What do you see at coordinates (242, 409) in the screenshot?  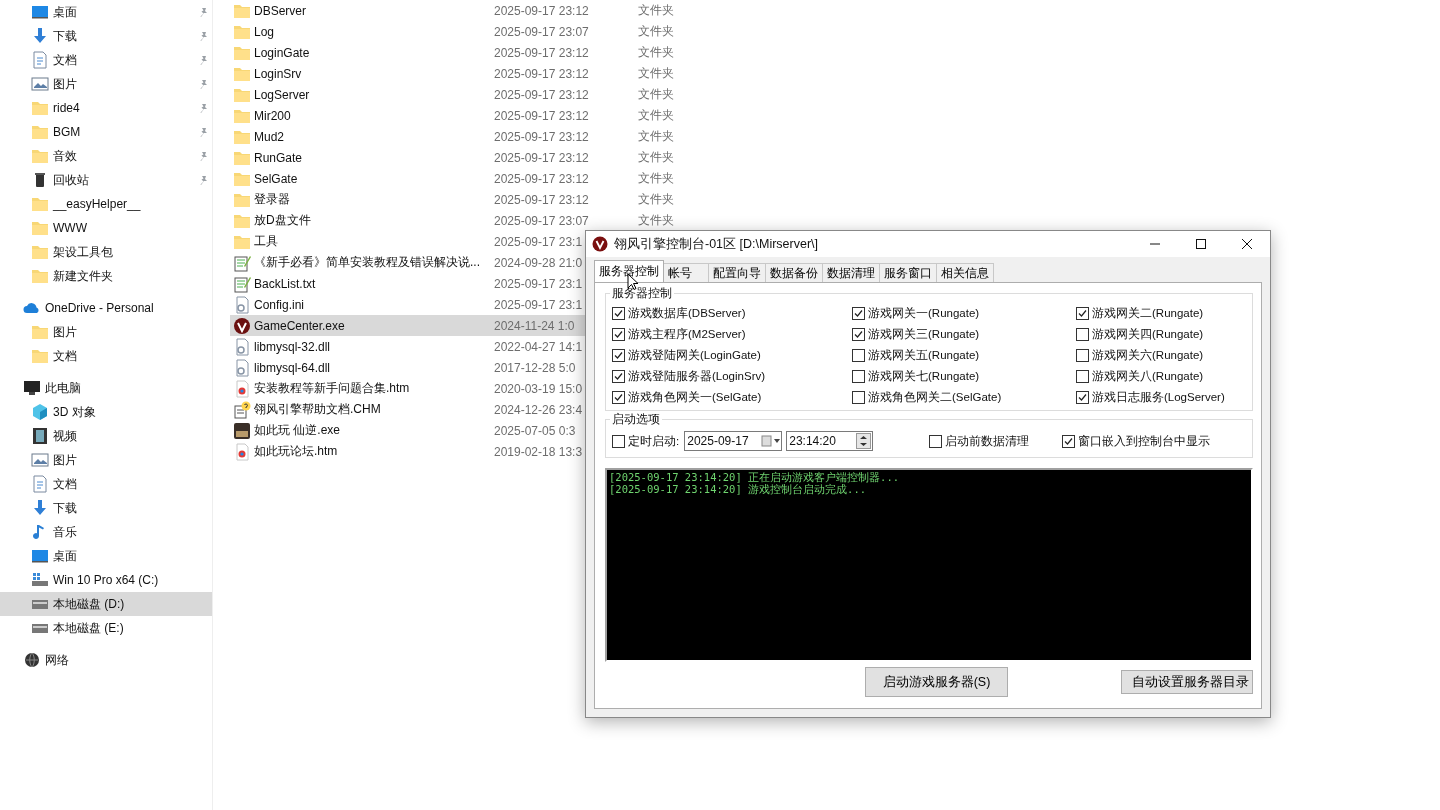 I see `help-document-icon` at bounding box center [242, 409].